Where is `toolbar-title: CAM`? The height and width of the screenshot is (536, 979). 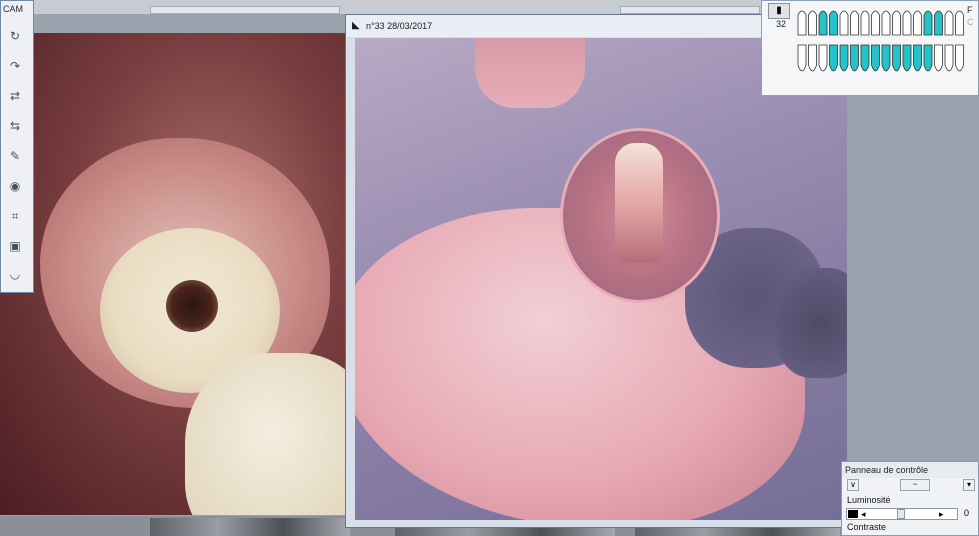 toolbar-title: CAM is located at coordinates (13, 9).